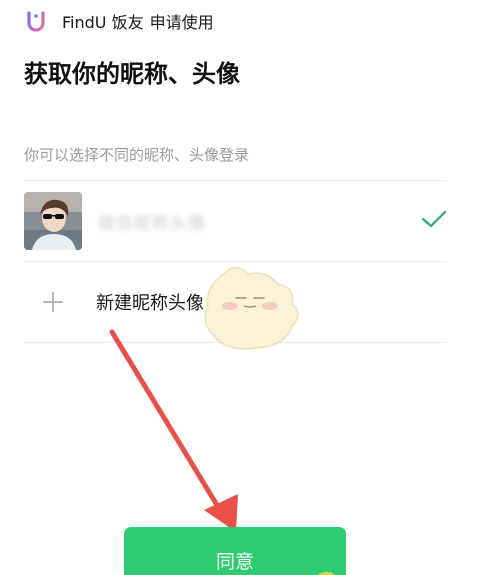 The image size is (487, 575). I want to click on findu-logo-icon, so click(36, 21).